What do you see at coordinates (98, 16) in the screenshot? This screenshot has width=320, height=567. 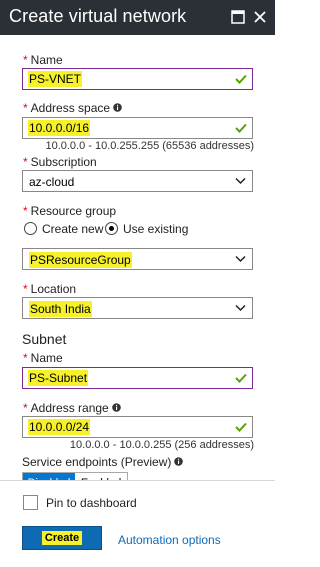 I see `blade-title: Create virtual network` at bounding box center [98, 16].